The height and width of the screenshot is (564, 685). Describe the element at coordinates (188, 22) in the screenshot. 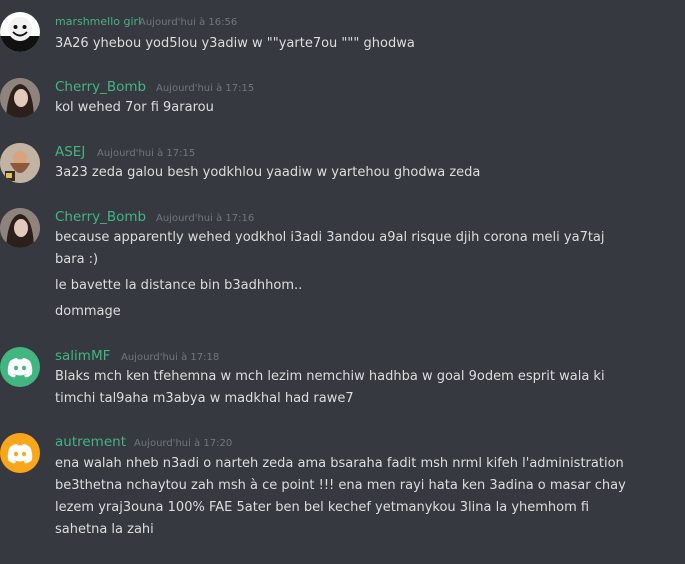

I see `message-timestamp: Aujourd'hui à 16:56` at that location.